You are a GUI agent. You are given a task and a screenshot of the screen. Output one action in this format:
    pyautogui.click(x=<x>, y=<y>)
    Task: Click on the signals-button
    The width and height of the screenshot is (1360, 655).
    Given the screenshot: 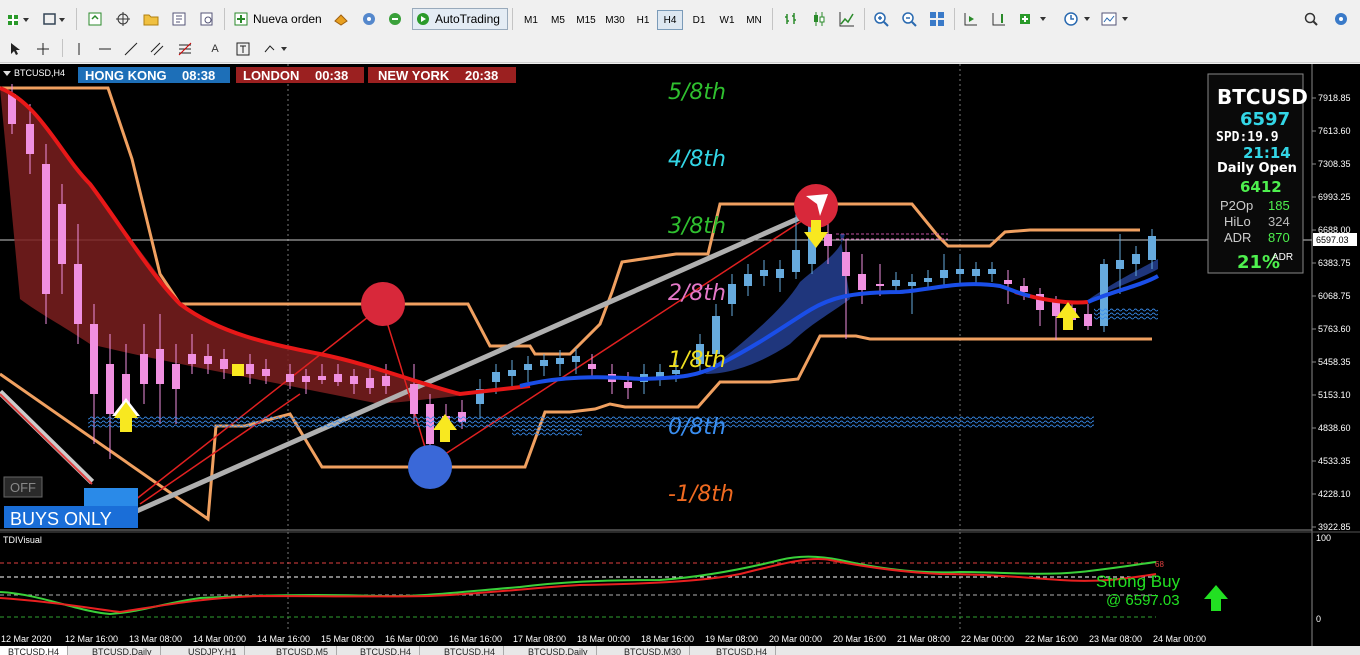 What is the action you would take?
    pyautogui.click(x=369, y=19)
    